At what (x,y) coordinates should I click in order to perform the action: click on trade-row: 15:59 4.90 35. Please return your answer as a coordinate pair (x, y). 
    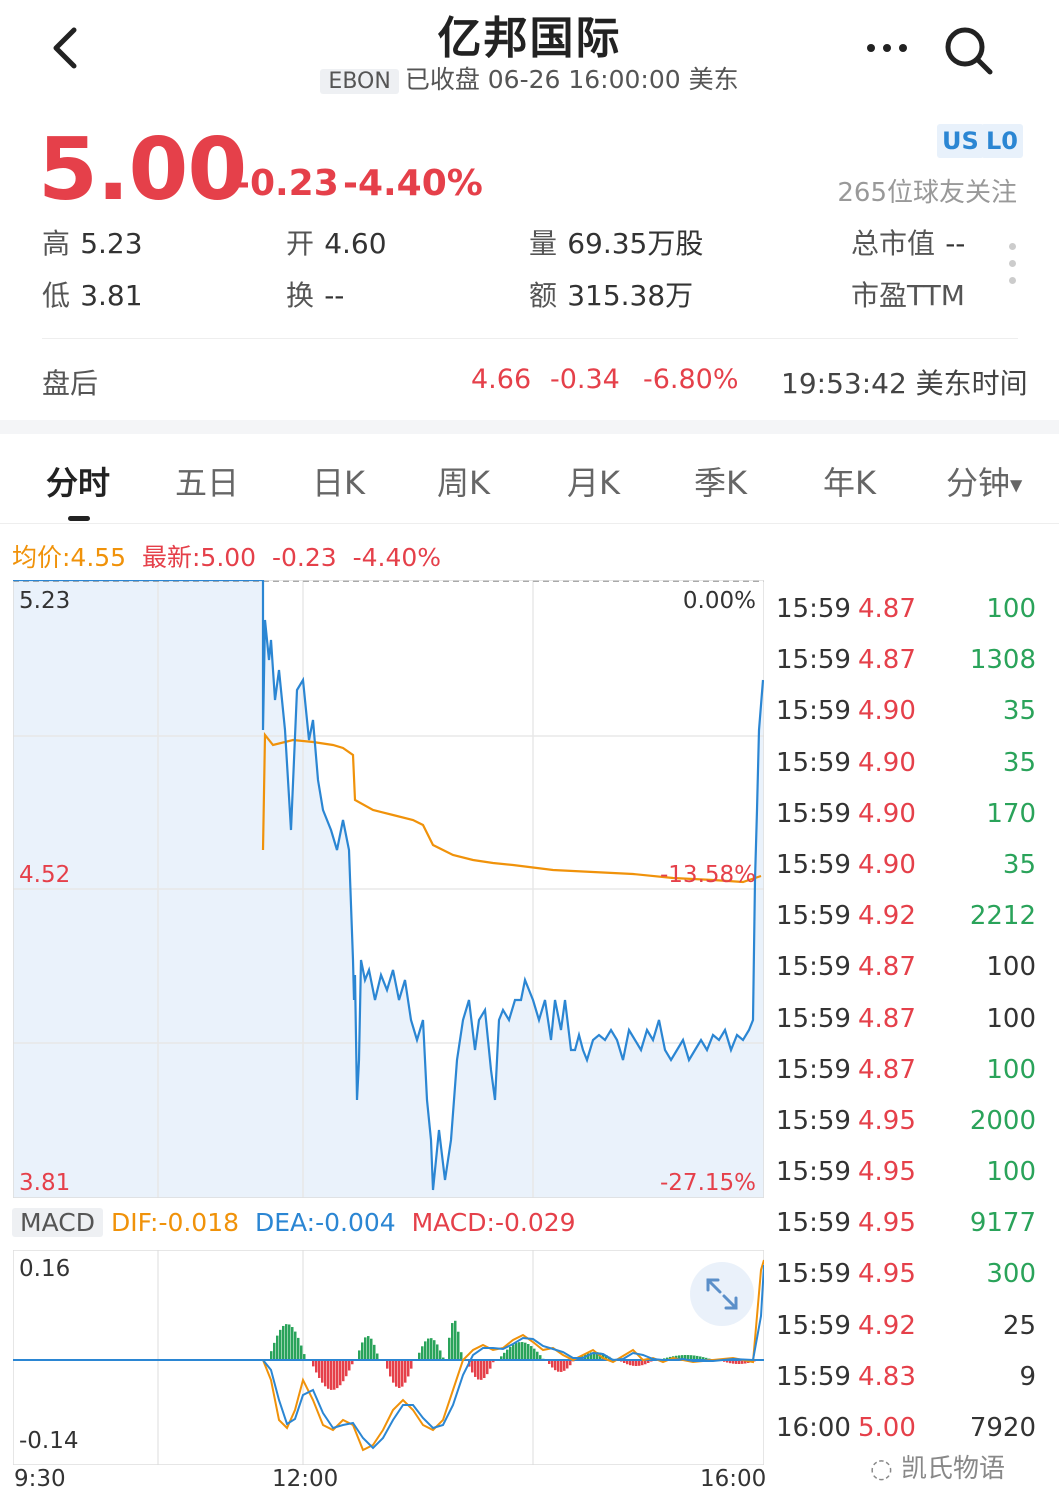
    Looking at the image, I should click on (906, 713).